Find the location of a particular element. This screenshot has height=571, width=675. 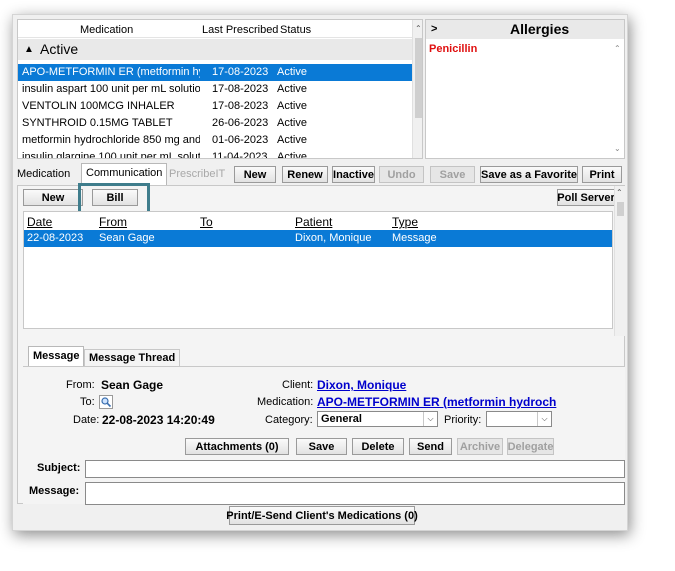

col-date: Date is located at coordinates (39, 222).